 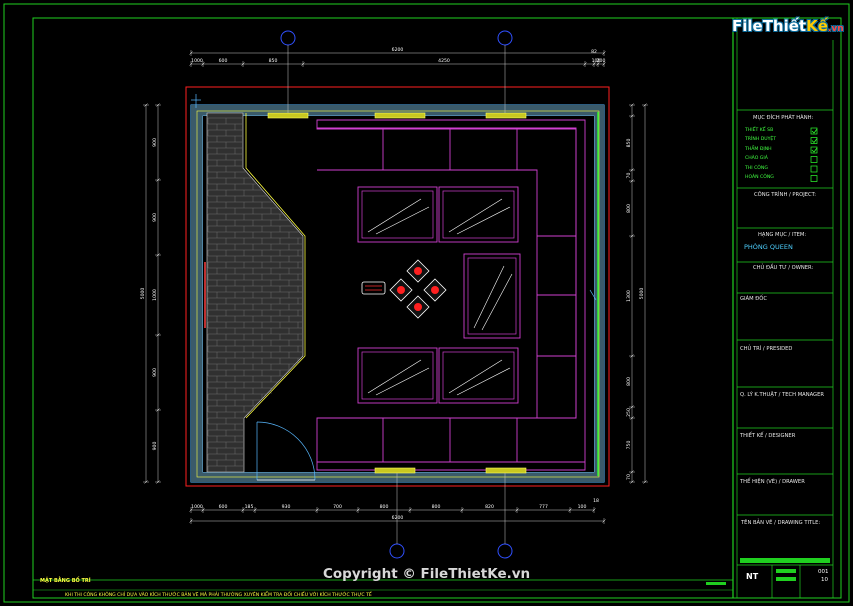 What do you see at coordinates (752, 576) in the screenshot?
I see `drawing-code: NT` at bounding box center [752, 576].